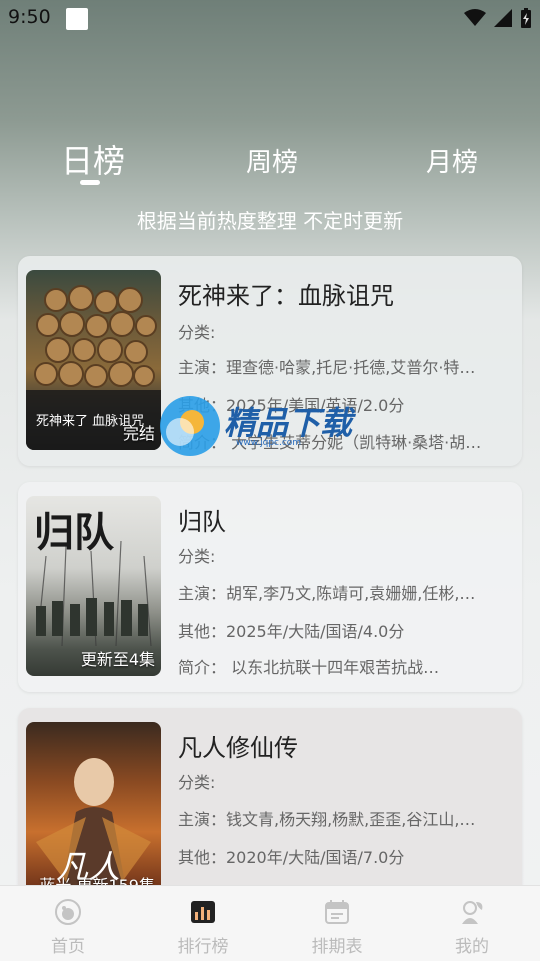 This screenshot has height=961, width=540. I want to click on notification-icon, so click(77, 19).